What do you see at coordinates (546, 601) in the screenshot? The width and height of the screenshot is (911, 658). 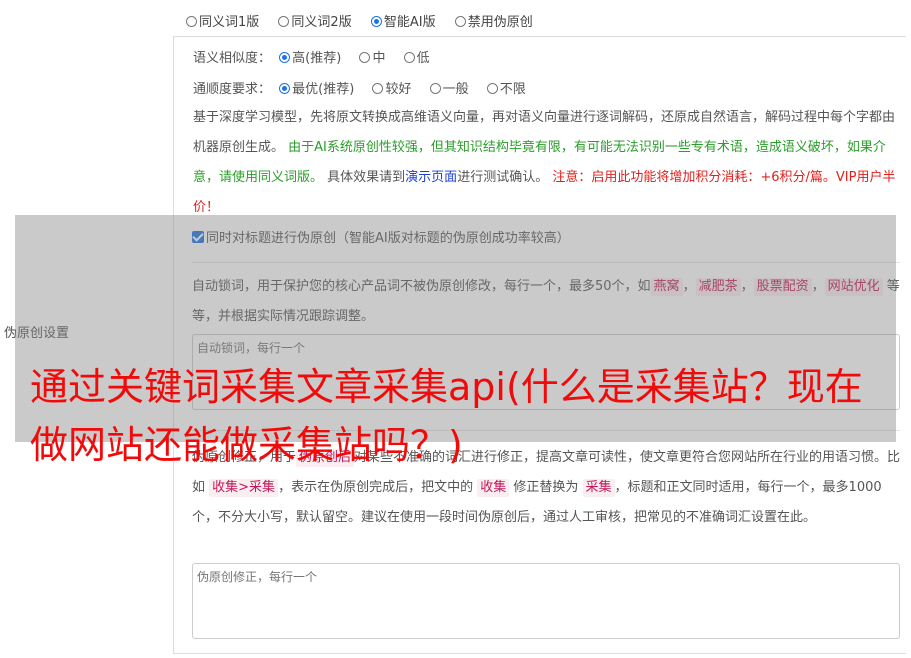 I see `fix-words-textarea` at bounding box center [546, 601].